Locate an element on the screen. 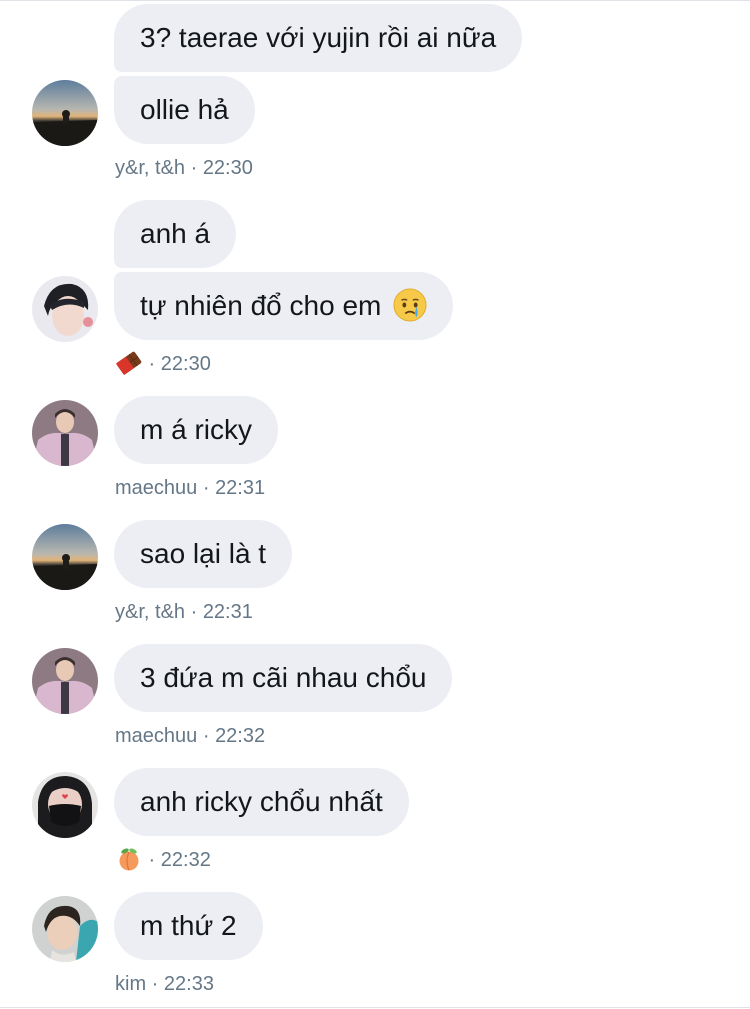  message-bubble: m thứ 2 is located at coordinates (188, 926).